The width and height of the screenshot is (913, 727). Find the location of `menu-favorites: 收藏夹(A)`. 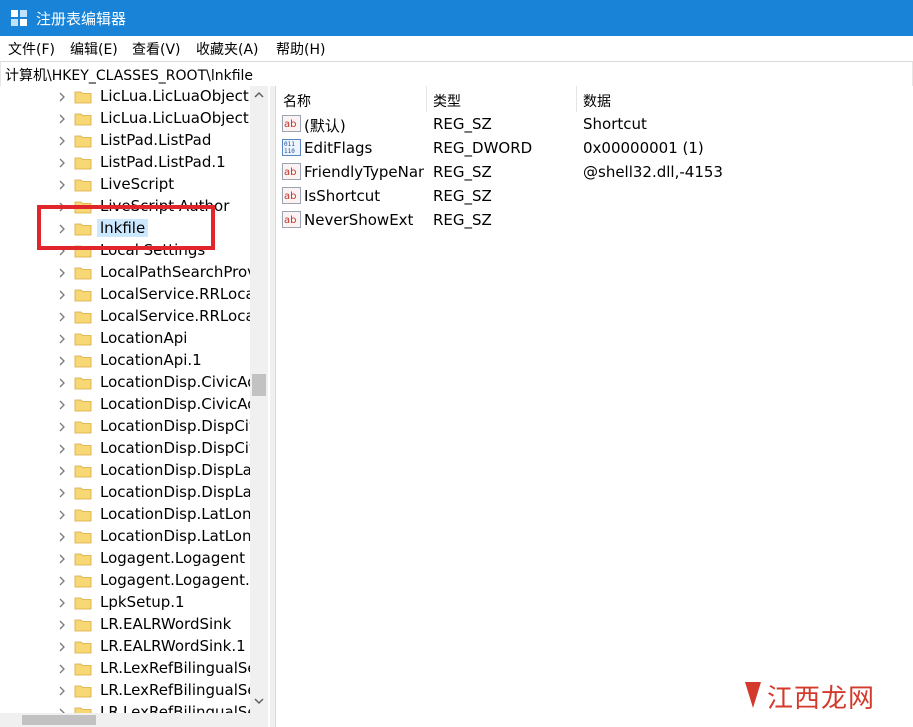

menu-favorites: 收藏夹(A) is located at coordinates (227, 49).